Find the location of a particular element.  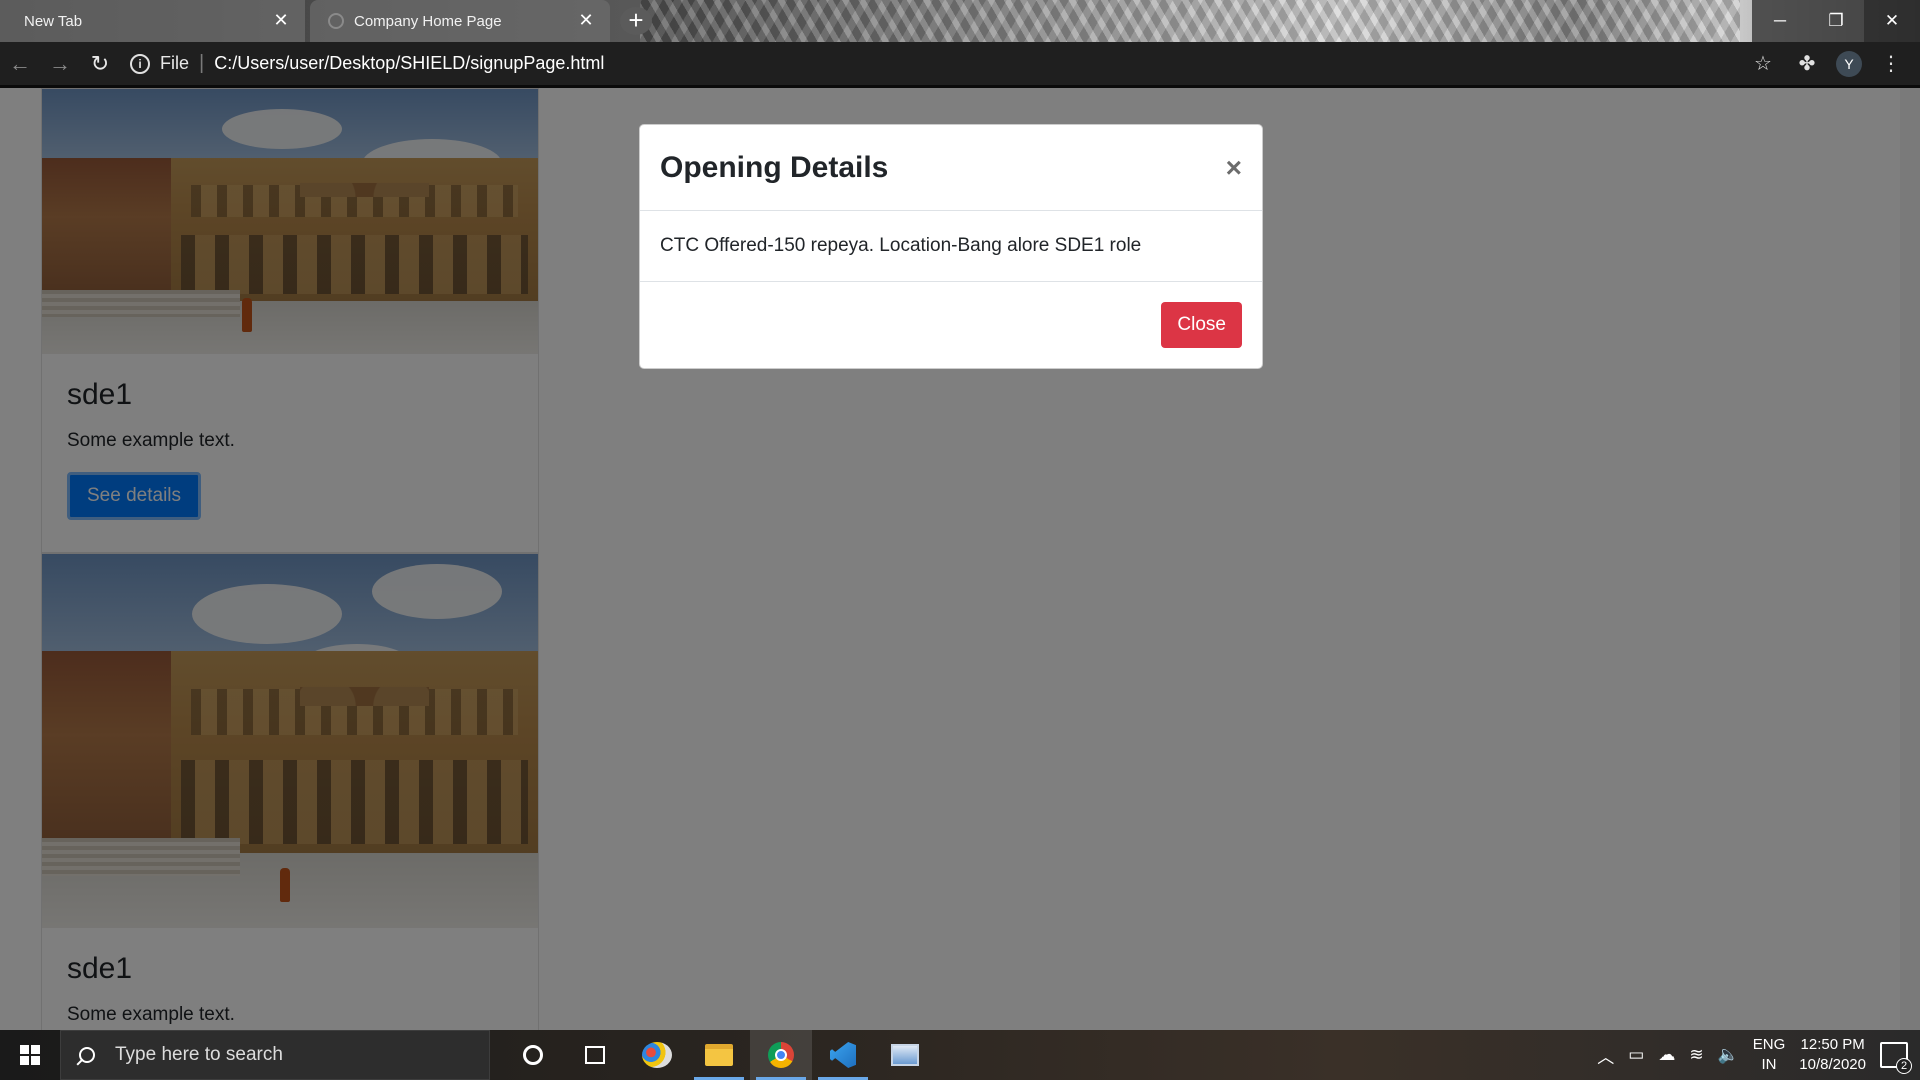

cortana-button is located at coordinates (533, 1055).